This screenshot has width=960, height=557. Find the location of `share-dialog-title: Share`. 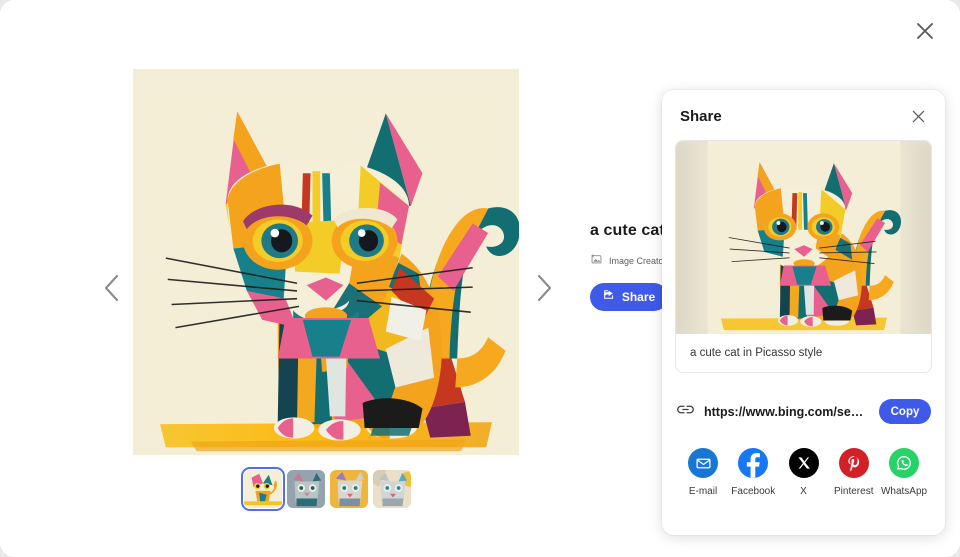

share-dialog-title: Share is located at coordinates (701, 116).